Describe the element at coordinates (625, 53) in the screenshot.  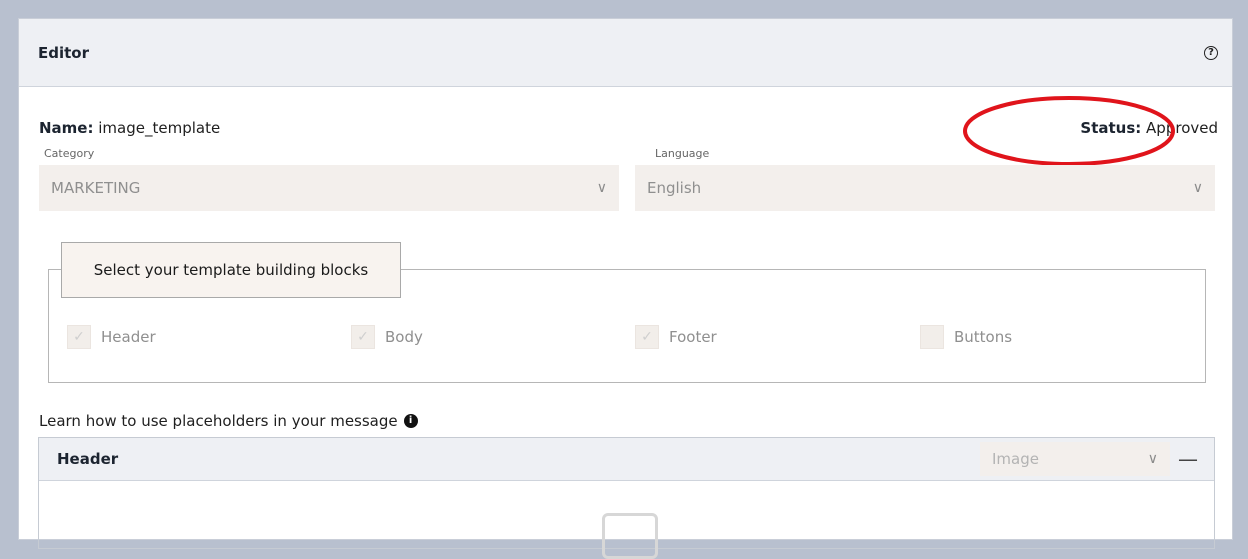
I see `editor-header: Editor ?` at that location.